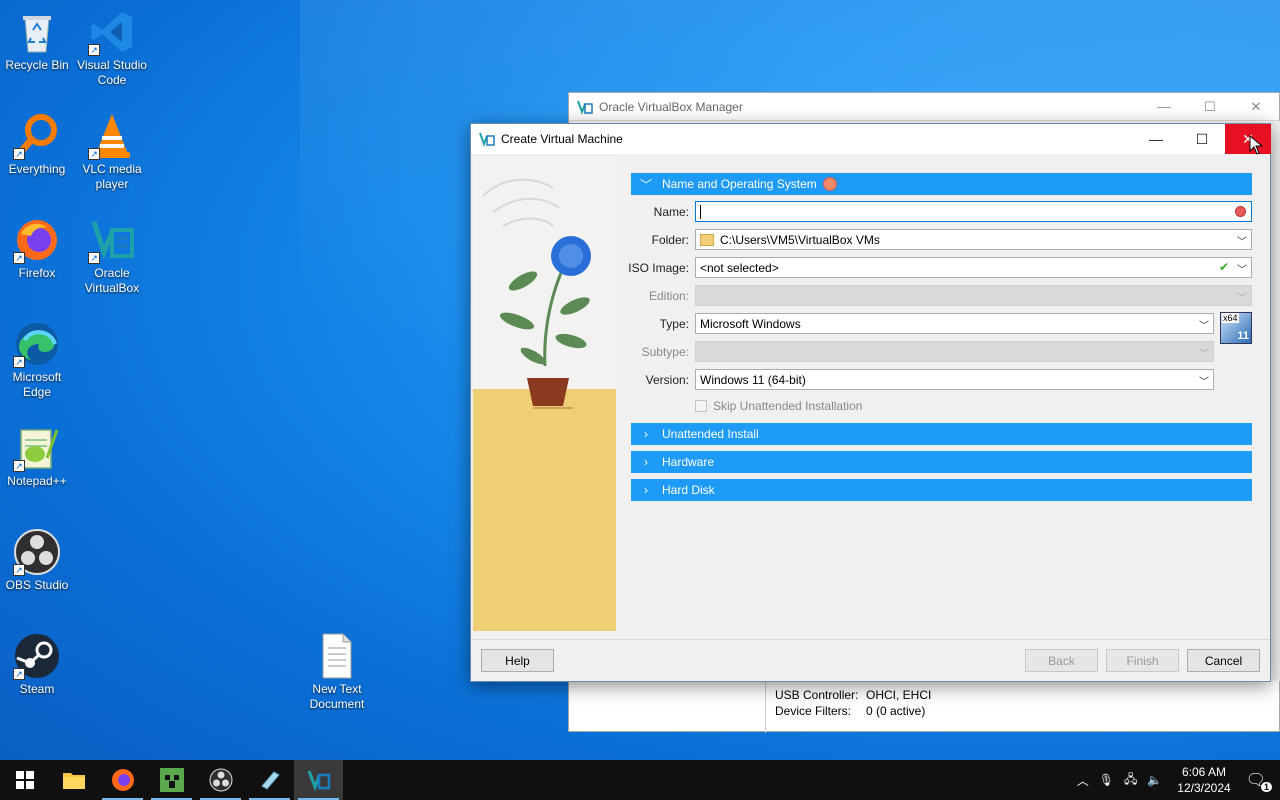  I want to click on manager-title-bar: Oracle VirtualBox Manager — ☐ ✕, so click(924, 107).